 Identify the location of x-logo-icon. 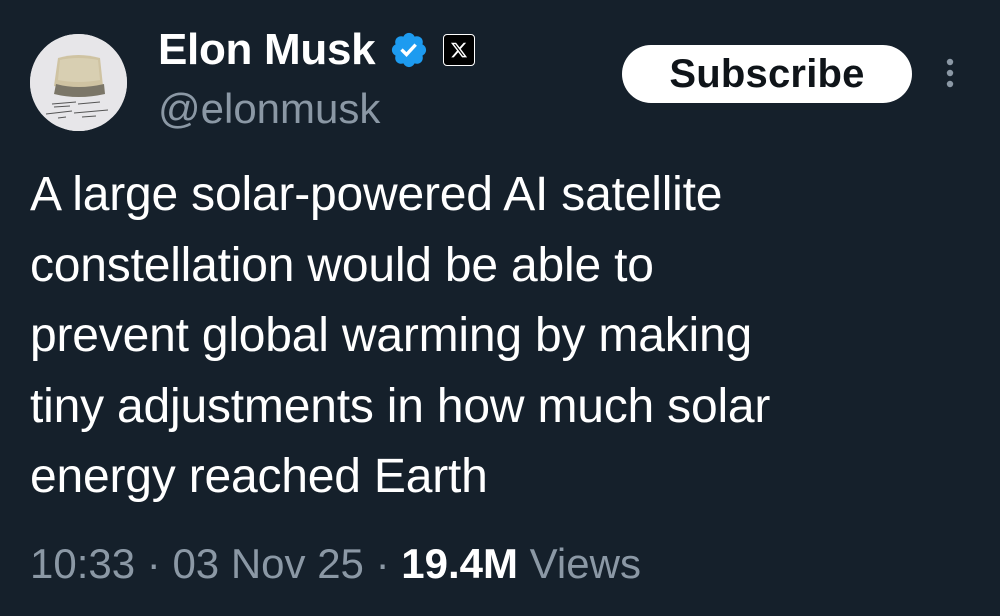
(459, 50).